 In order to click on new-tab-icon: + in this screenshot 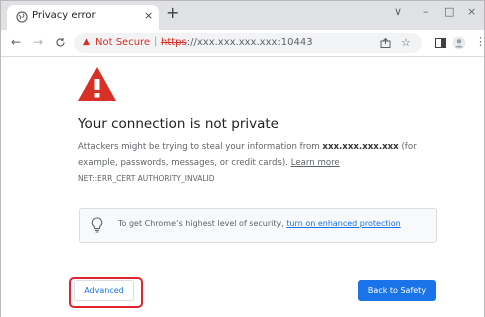, I will do `click(172, 12)`.